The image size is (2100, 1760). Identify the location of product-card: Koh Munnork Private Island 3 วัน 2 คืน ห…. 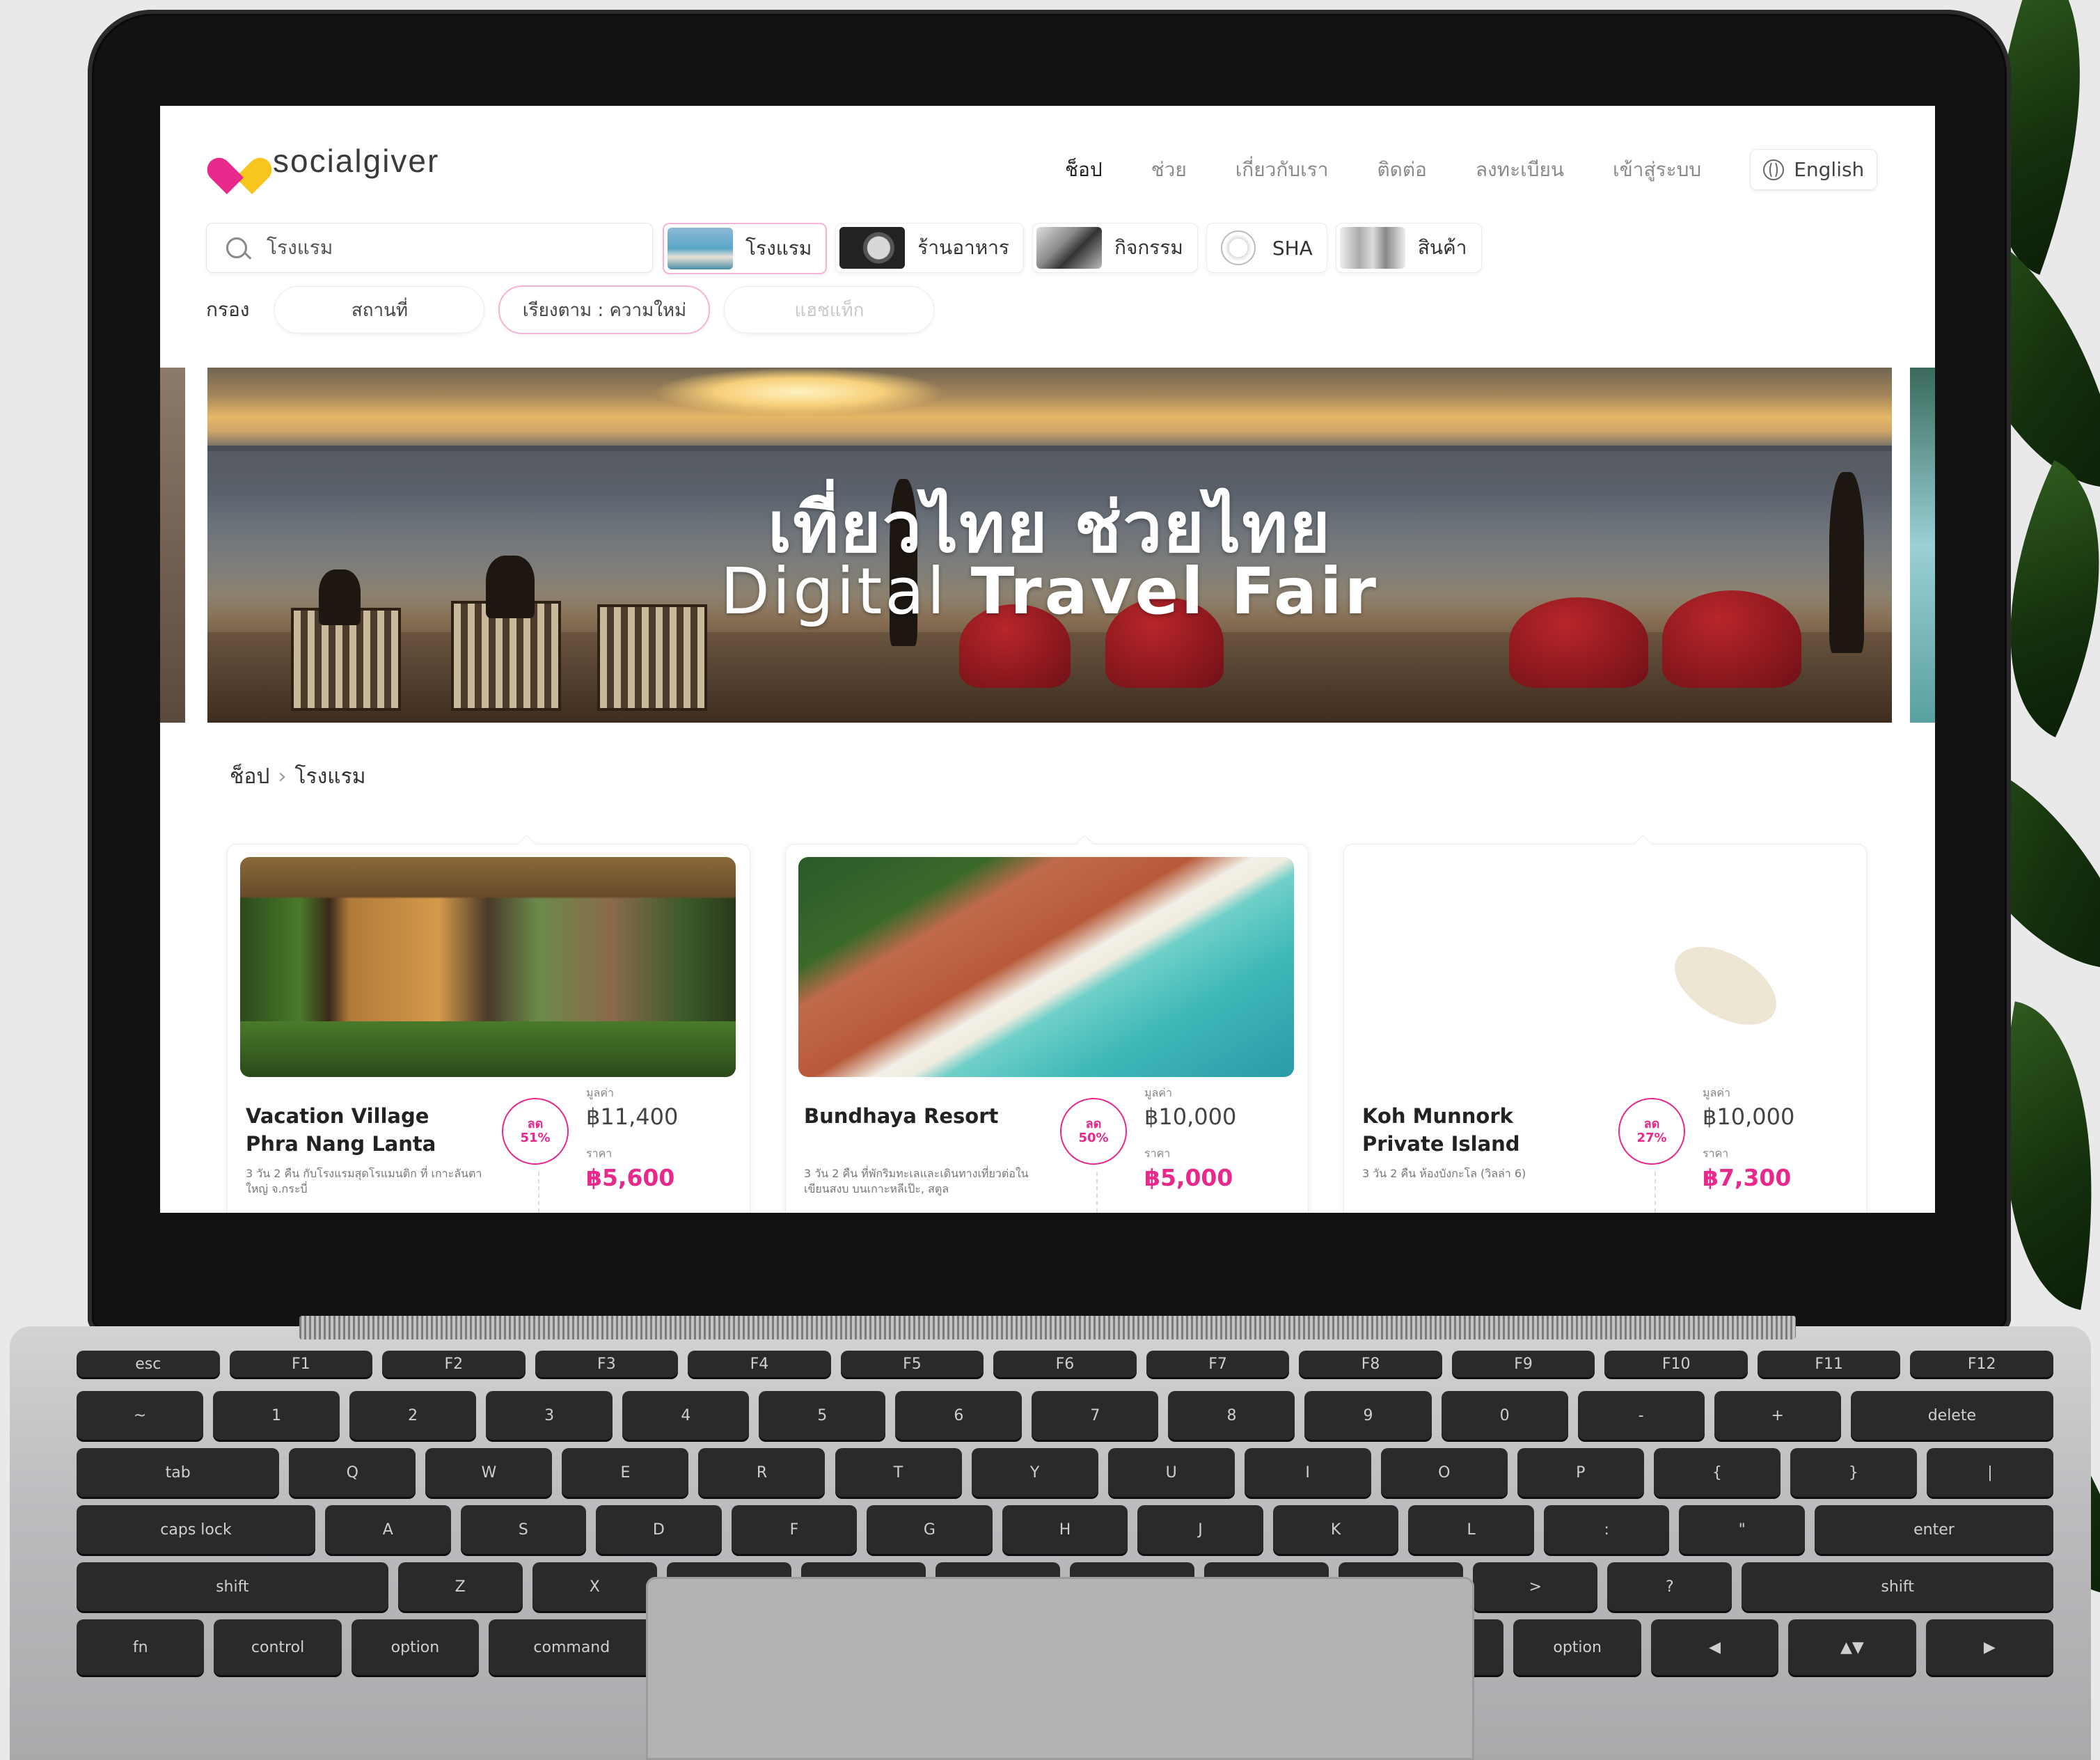
(1605, 1024).